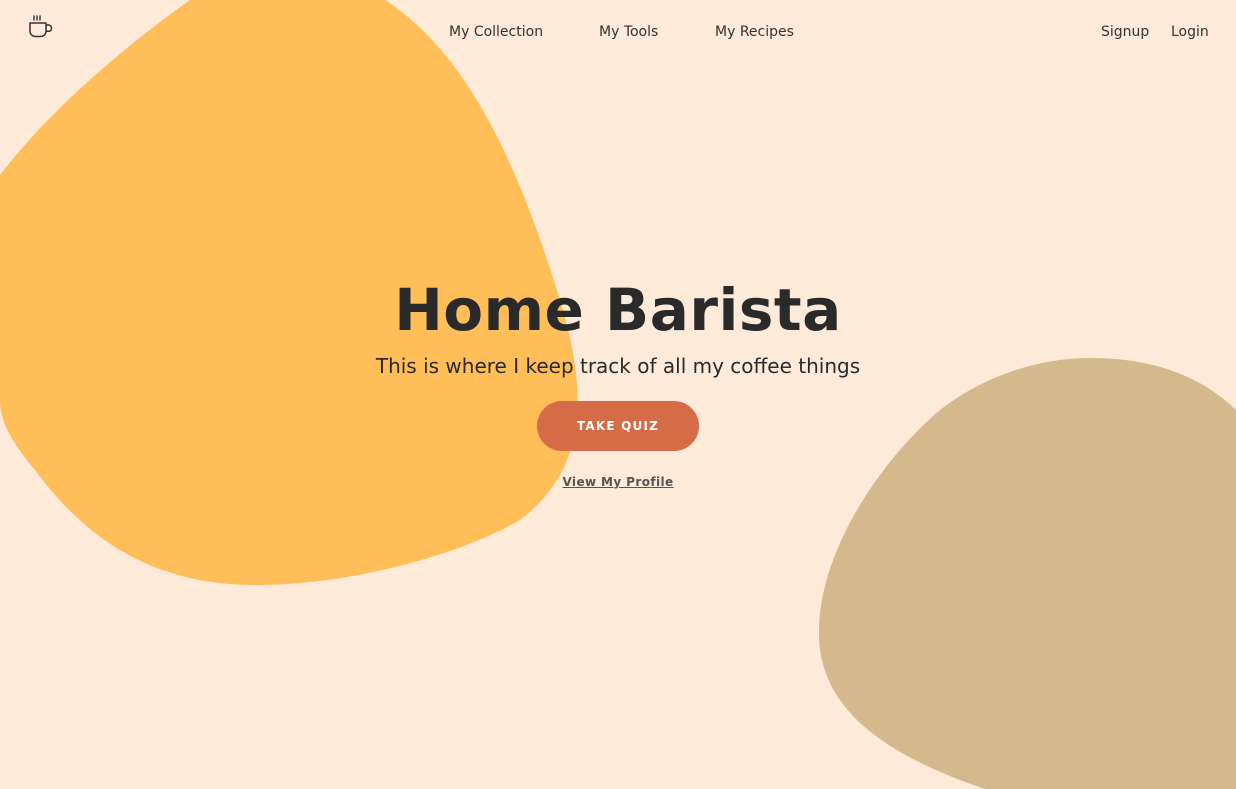 This screenshot has height=789, width=1236. Describe the element at coordinates (496, 32) in the screenshot. I see `nav-link-my-collection: My Collection` at that location.